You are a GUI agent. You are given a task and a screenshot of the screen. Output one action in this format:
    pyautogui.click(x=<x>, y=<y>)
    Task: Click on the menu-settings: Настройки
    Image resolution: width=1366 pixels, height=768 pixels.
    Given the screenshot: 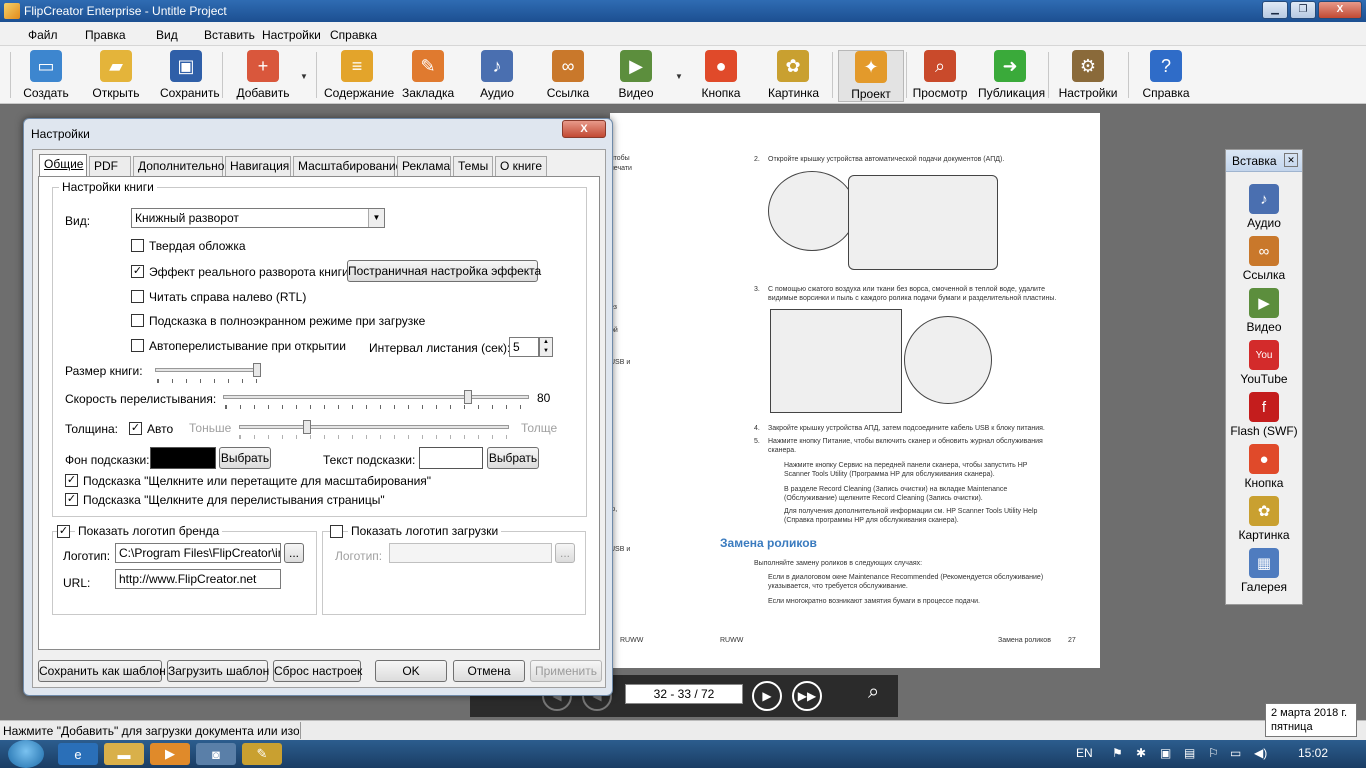 What is the action you would take?
    pyautogui.click(x=291, y=35)
    